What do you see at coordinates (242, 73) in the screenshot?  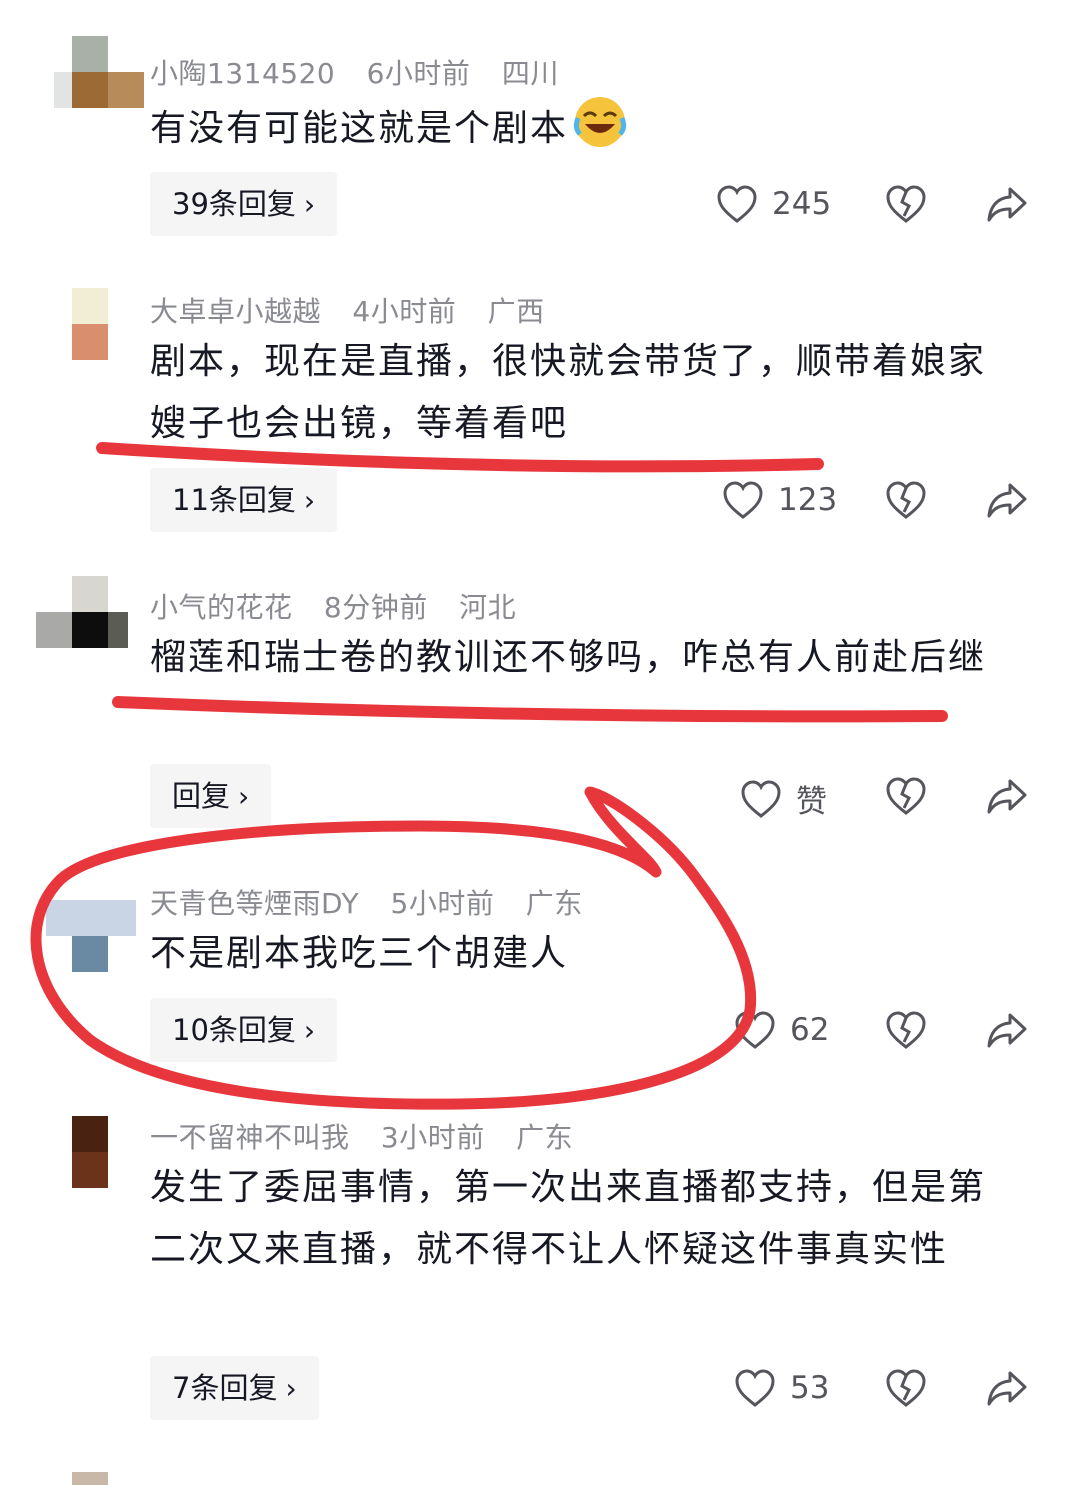 I see `username: 小陶1314520` at bounding box center [242, 73].